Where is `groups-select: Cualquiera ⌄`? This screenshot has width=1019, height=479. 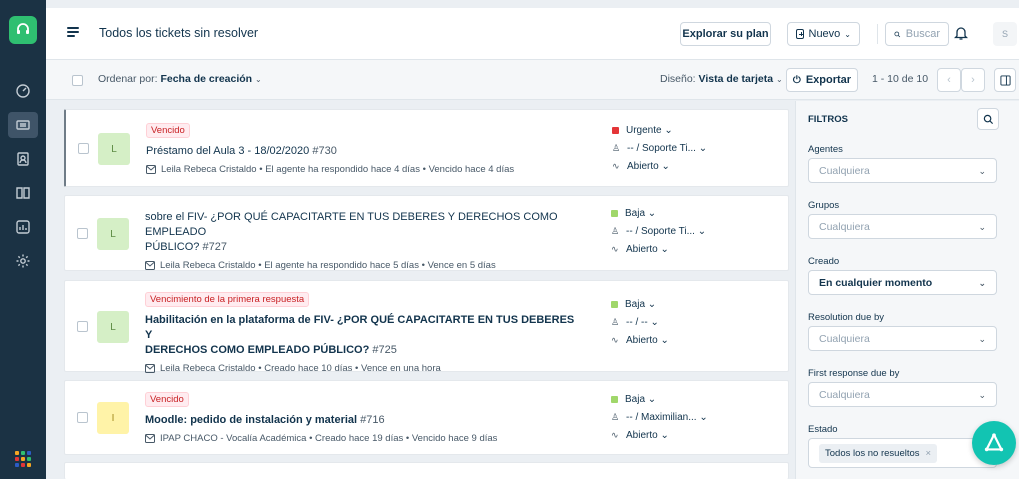
groups-select: Cualquiera ⌄ is located at coordinates (902, 226).